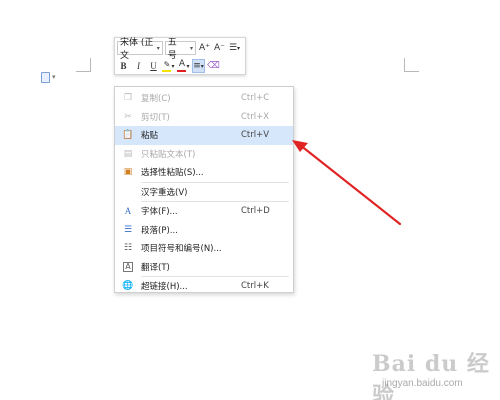 This screenshot has width=500, height=400. What do you see at coordinates (156, 99) in the screenshot?
I see `menu-item-label: 复制(C)` at bounding box center [156, 99].